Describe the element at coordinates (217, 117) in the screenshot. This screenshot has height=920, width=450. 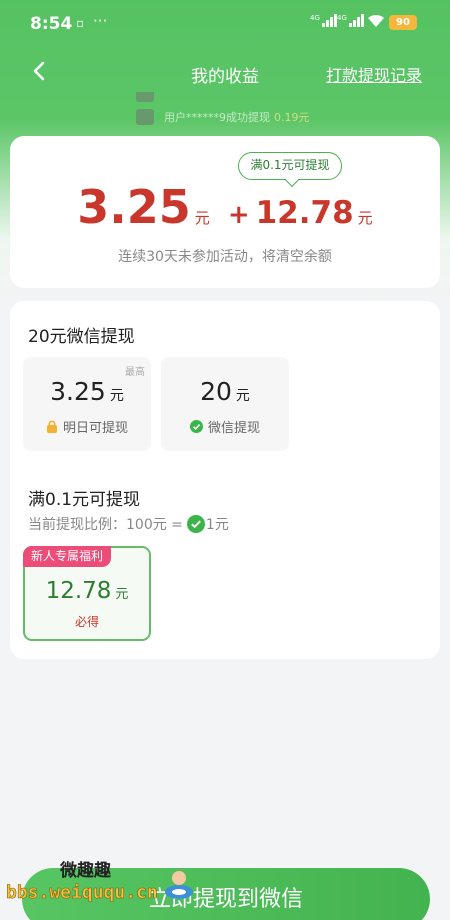
I see `ticker-text: 用户******9成功提现` at that location.